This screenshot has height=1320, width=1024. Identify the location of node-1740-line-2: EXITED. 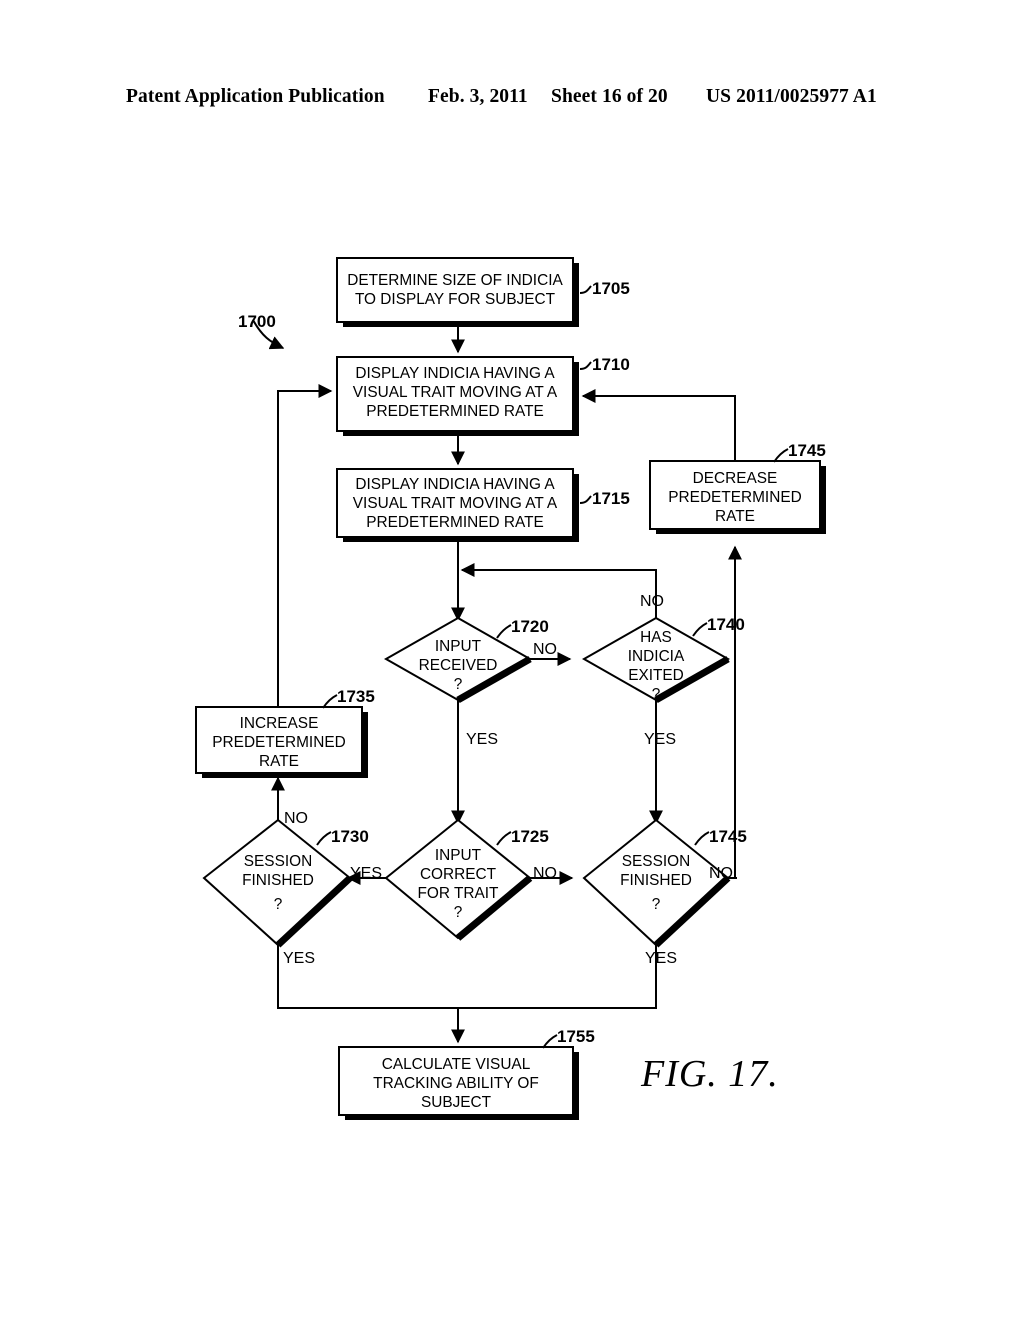
(656, 675).